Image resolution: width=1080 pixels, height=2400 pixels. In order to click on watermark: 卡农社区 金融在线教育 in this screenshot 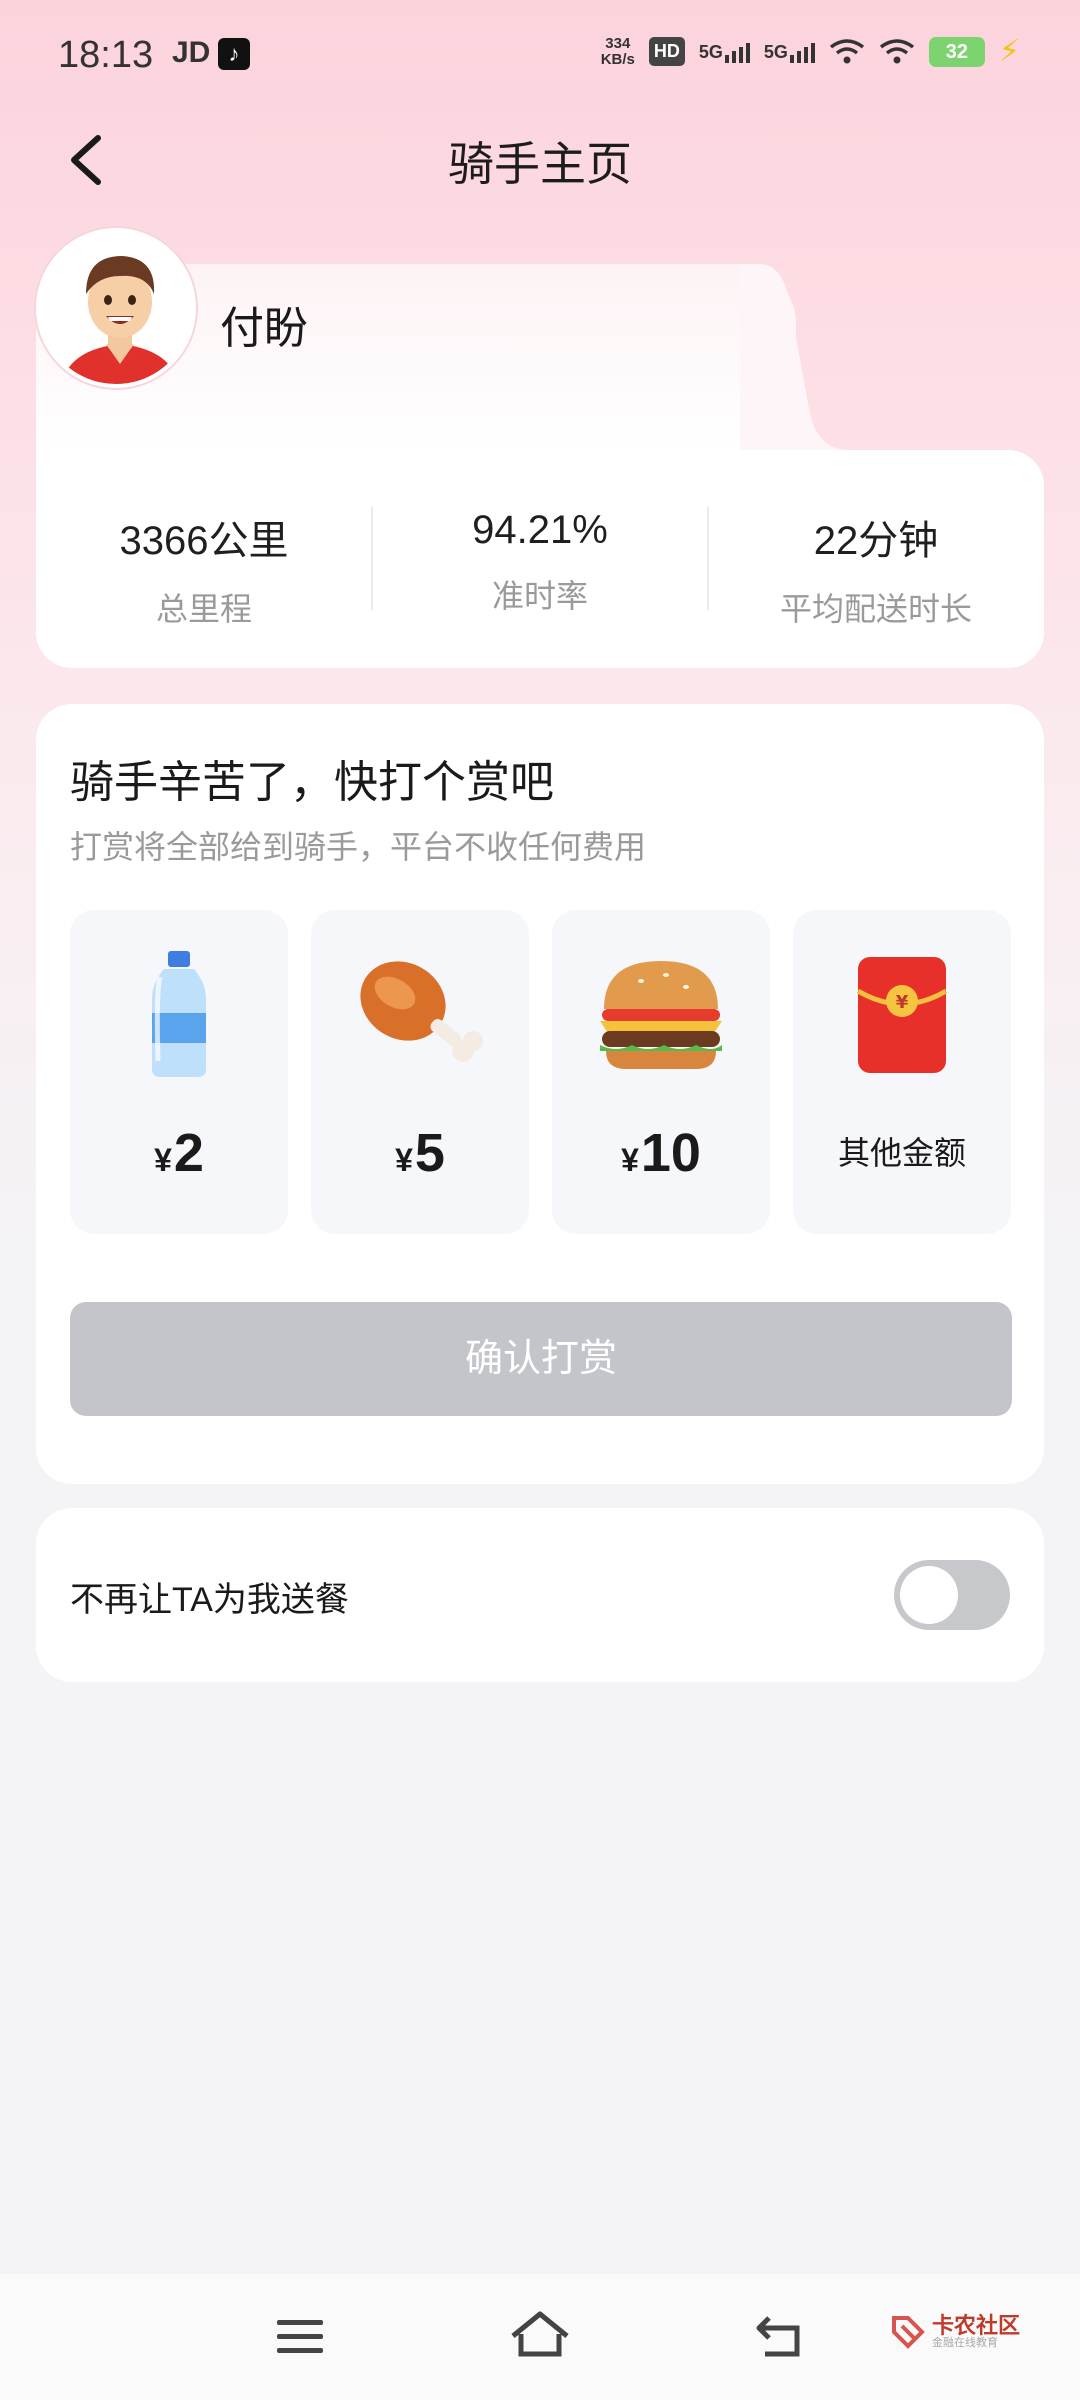, I will do `click(955, 2332)`.